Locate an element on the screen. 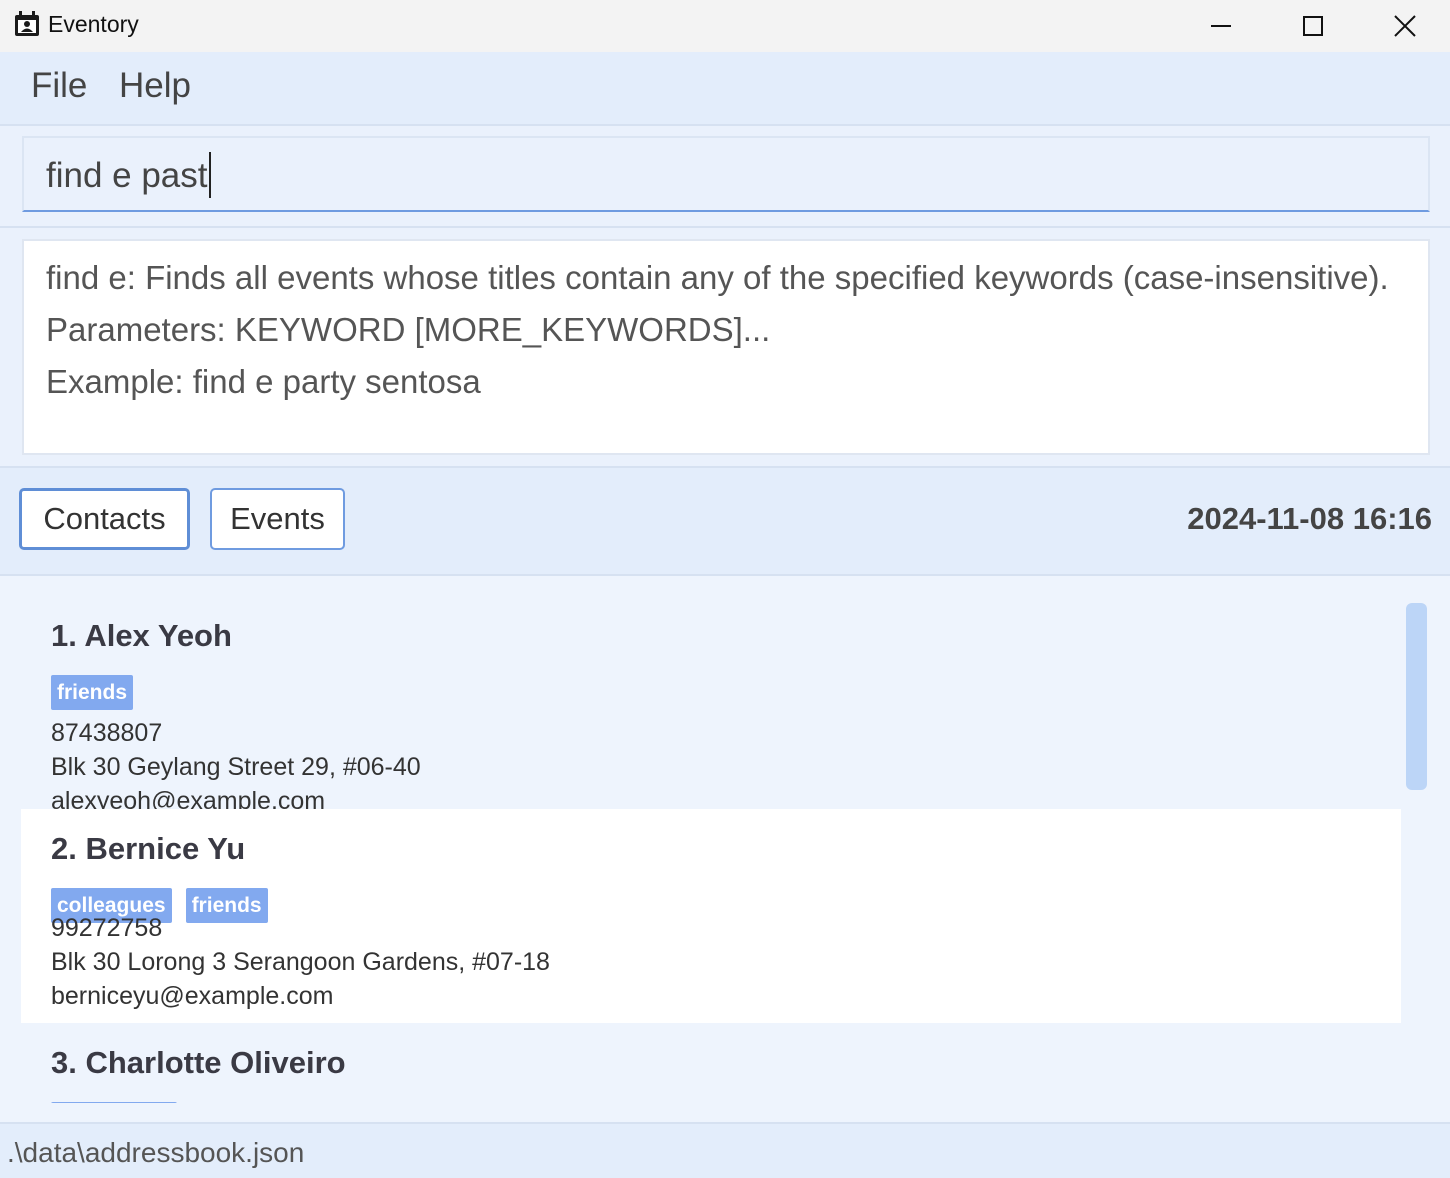 The image size is (1450, 1178). command-area: find e past is located at coordinates (725, 177).